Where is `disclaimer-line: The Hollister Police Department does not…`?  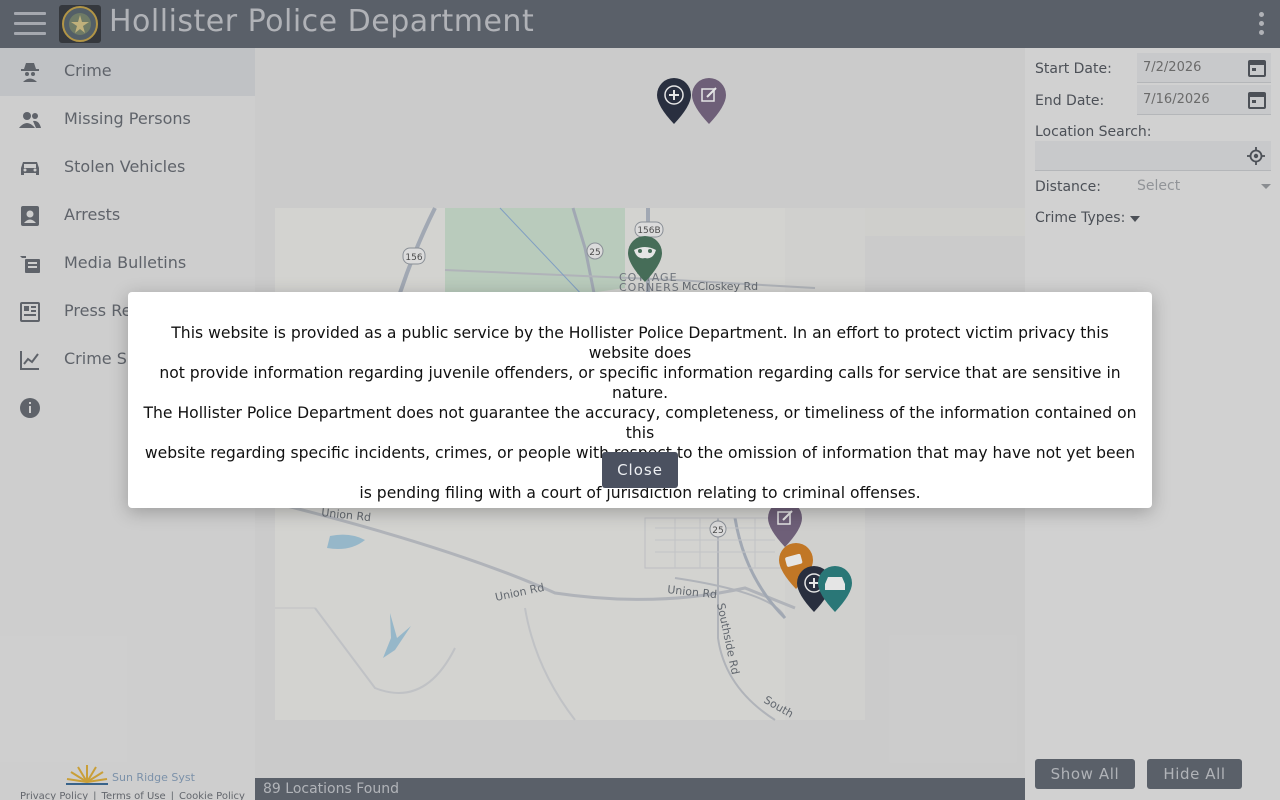 disclaimer-line: The Hollister Police Department does not… is located at coordinates (640, 423).